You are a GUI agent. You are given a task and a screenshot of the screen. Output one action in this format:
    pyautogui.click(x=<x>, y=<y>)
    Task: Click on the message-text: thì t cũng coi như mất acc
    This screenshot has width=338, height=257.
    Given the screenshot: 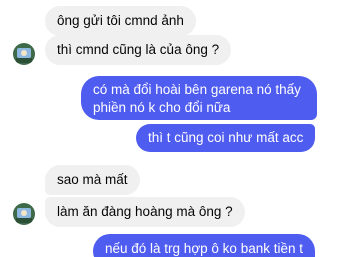 What is the action you would take?
    pyautogui.click(x=226, y=137)
    